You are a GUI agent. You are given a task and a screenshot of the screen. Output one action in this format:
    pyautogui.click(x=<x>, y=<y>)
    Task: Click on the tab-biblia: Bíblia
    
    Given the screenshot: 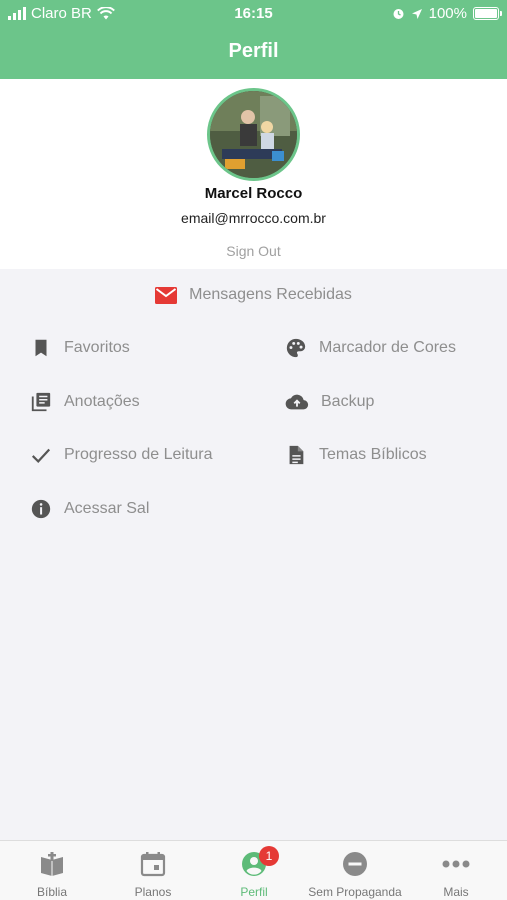 What is the action you would take?
    pyautogui.click(x=52, y=870)
    